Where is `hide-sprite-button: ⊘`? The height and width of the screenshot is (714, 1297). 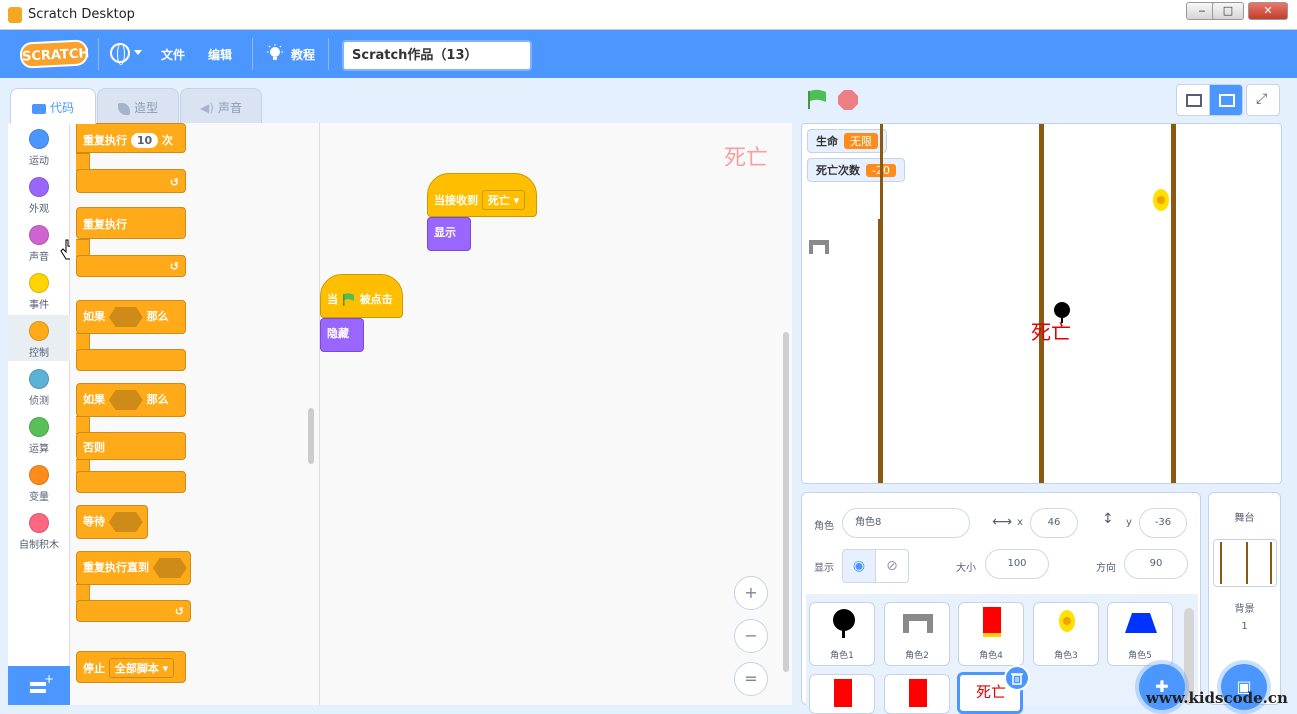
hide-sprite-button: ⊘ is located at coordinates (892, 566).